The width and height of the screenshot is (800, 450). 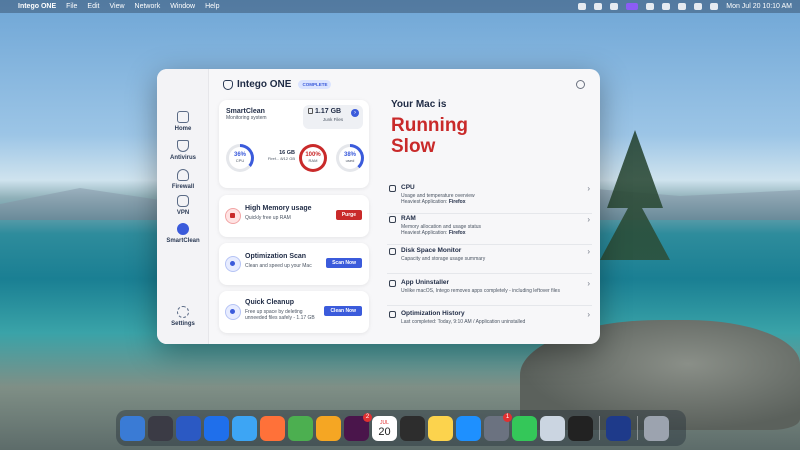 What do you see at coordinates (457, 233) in the screenshot?
I see `list-item-heaviest-app: Firefox` at bounding box center [457, 233].